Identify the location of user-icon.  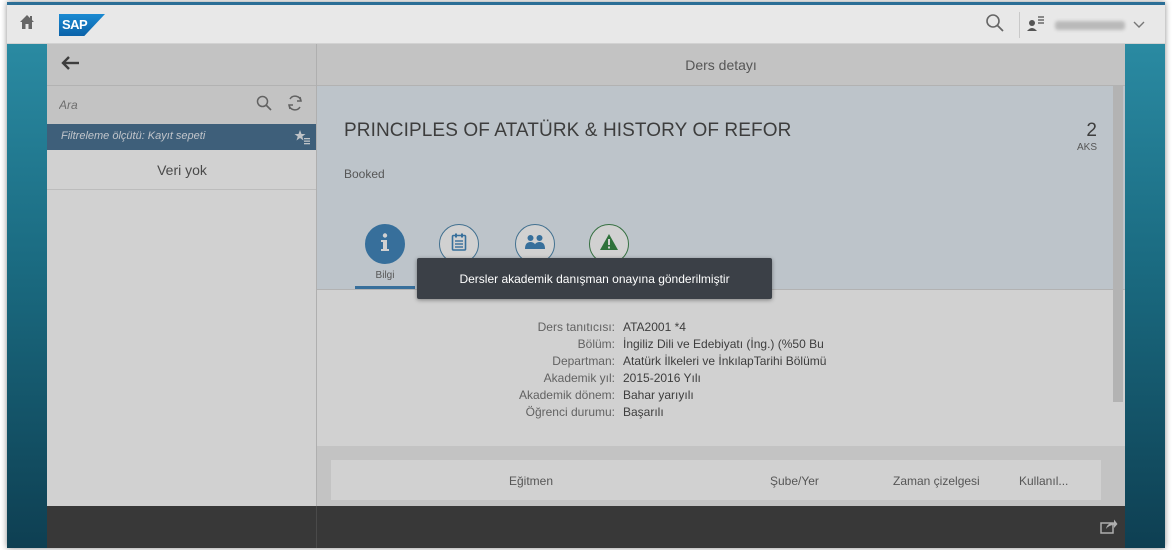
(1036, 25).